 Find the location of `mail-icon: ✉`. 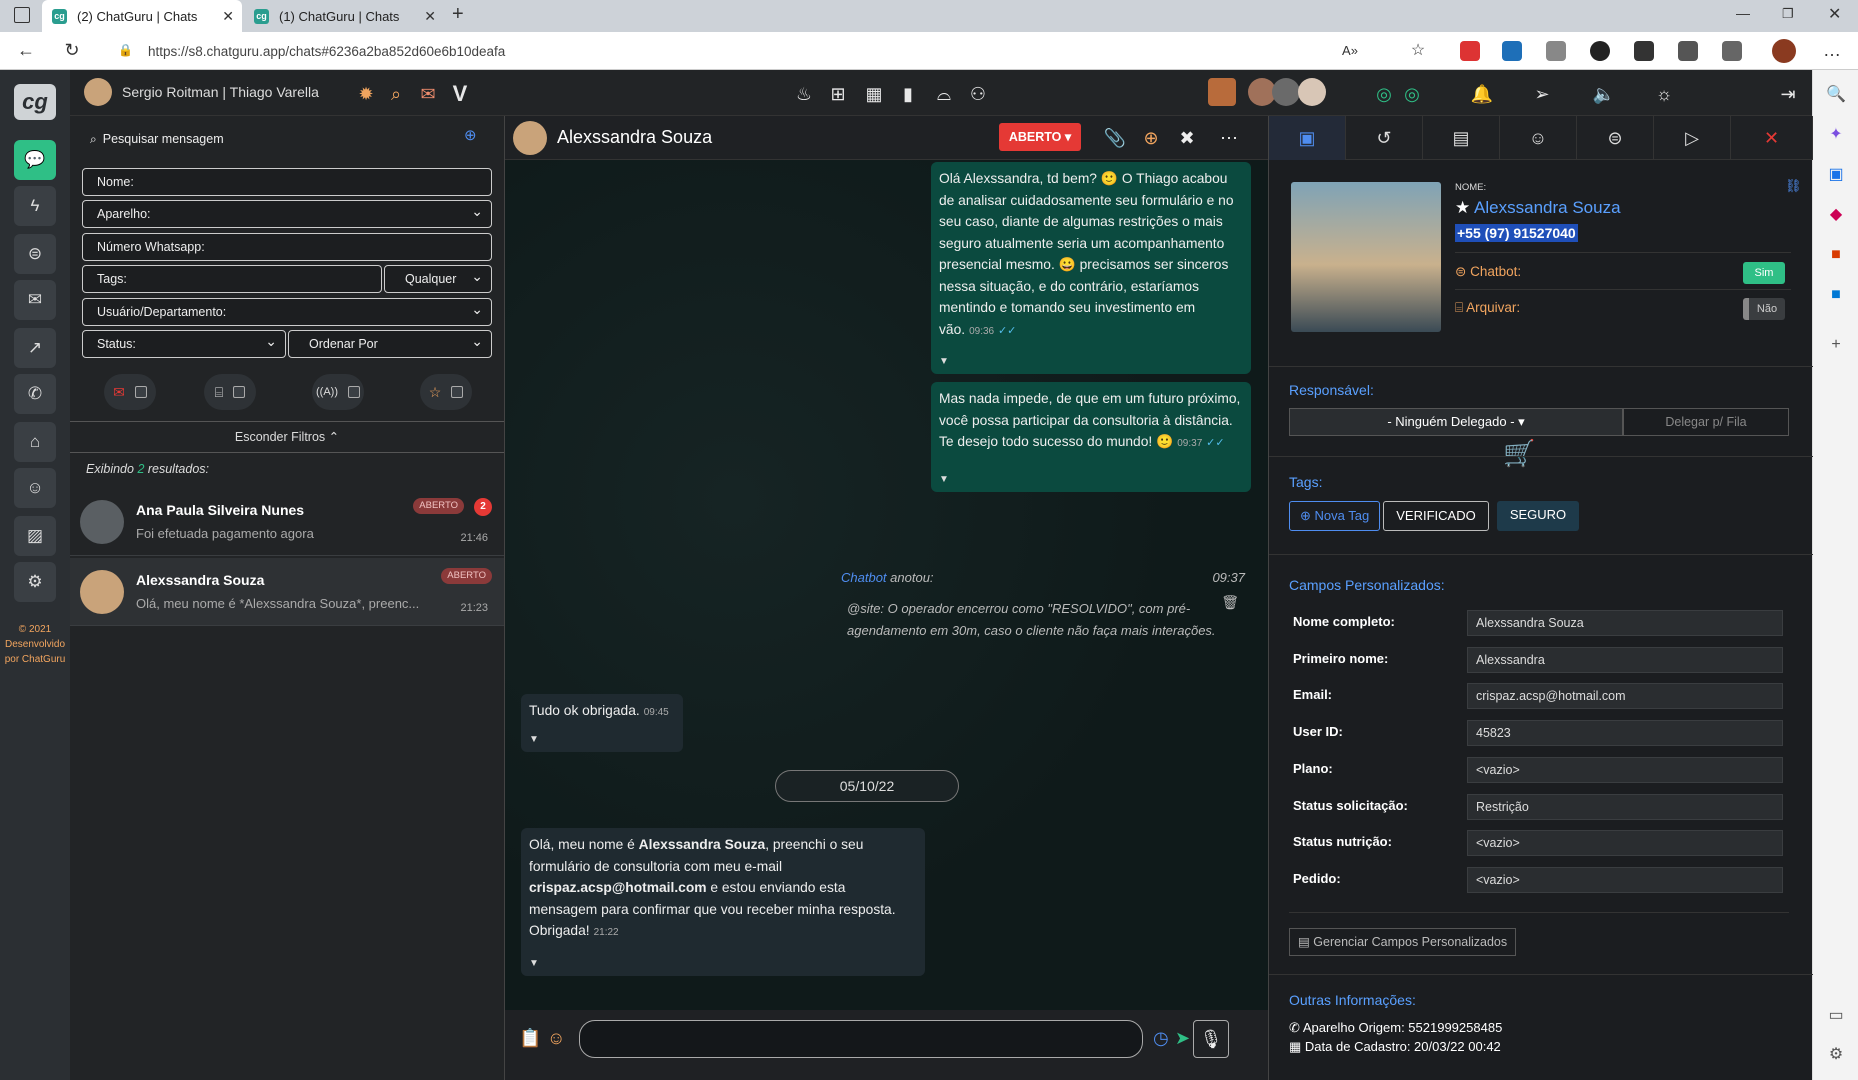

mail-icon: ✉ is located at coordinates (428, 94).